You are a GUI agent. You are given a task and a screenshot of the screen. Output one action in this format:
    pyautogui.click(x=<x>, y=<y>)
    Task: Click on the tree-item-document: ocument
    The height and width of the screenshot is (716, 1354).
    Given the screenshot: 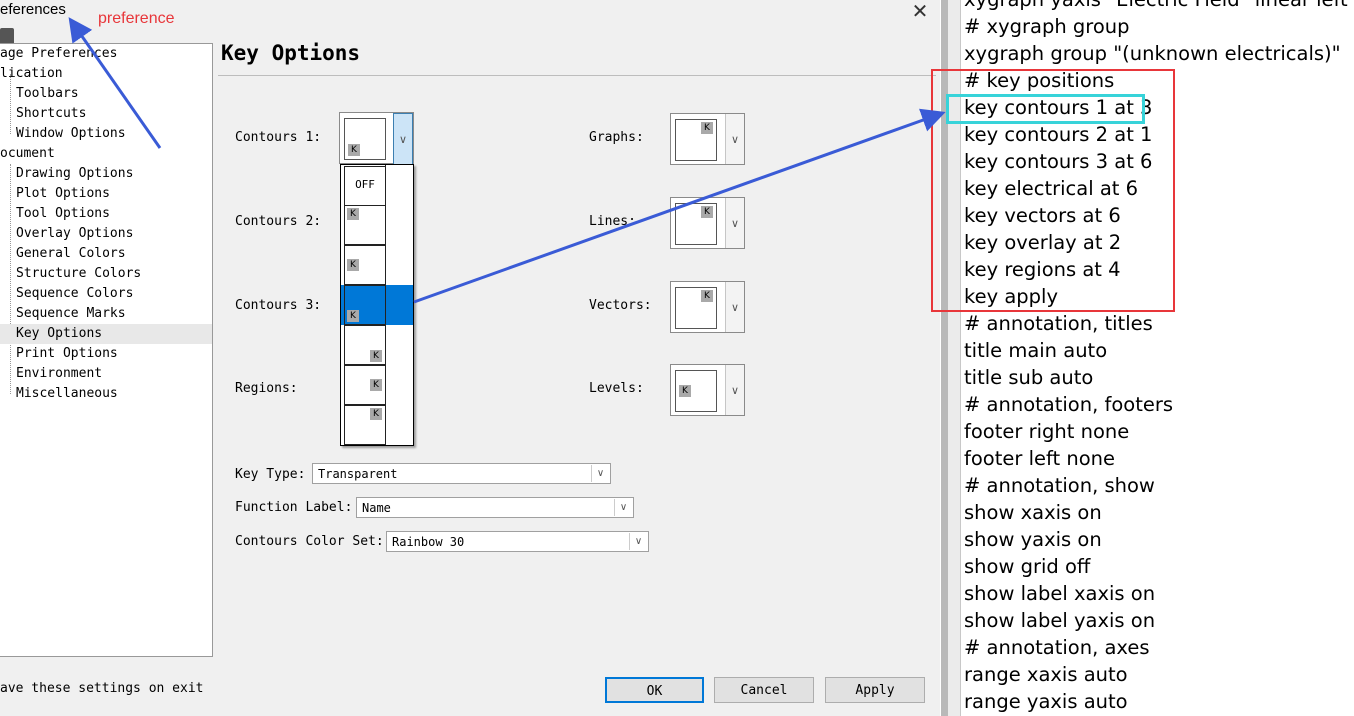 What is the action you would take?
    pyautogui.click(x=27, y=154)
    